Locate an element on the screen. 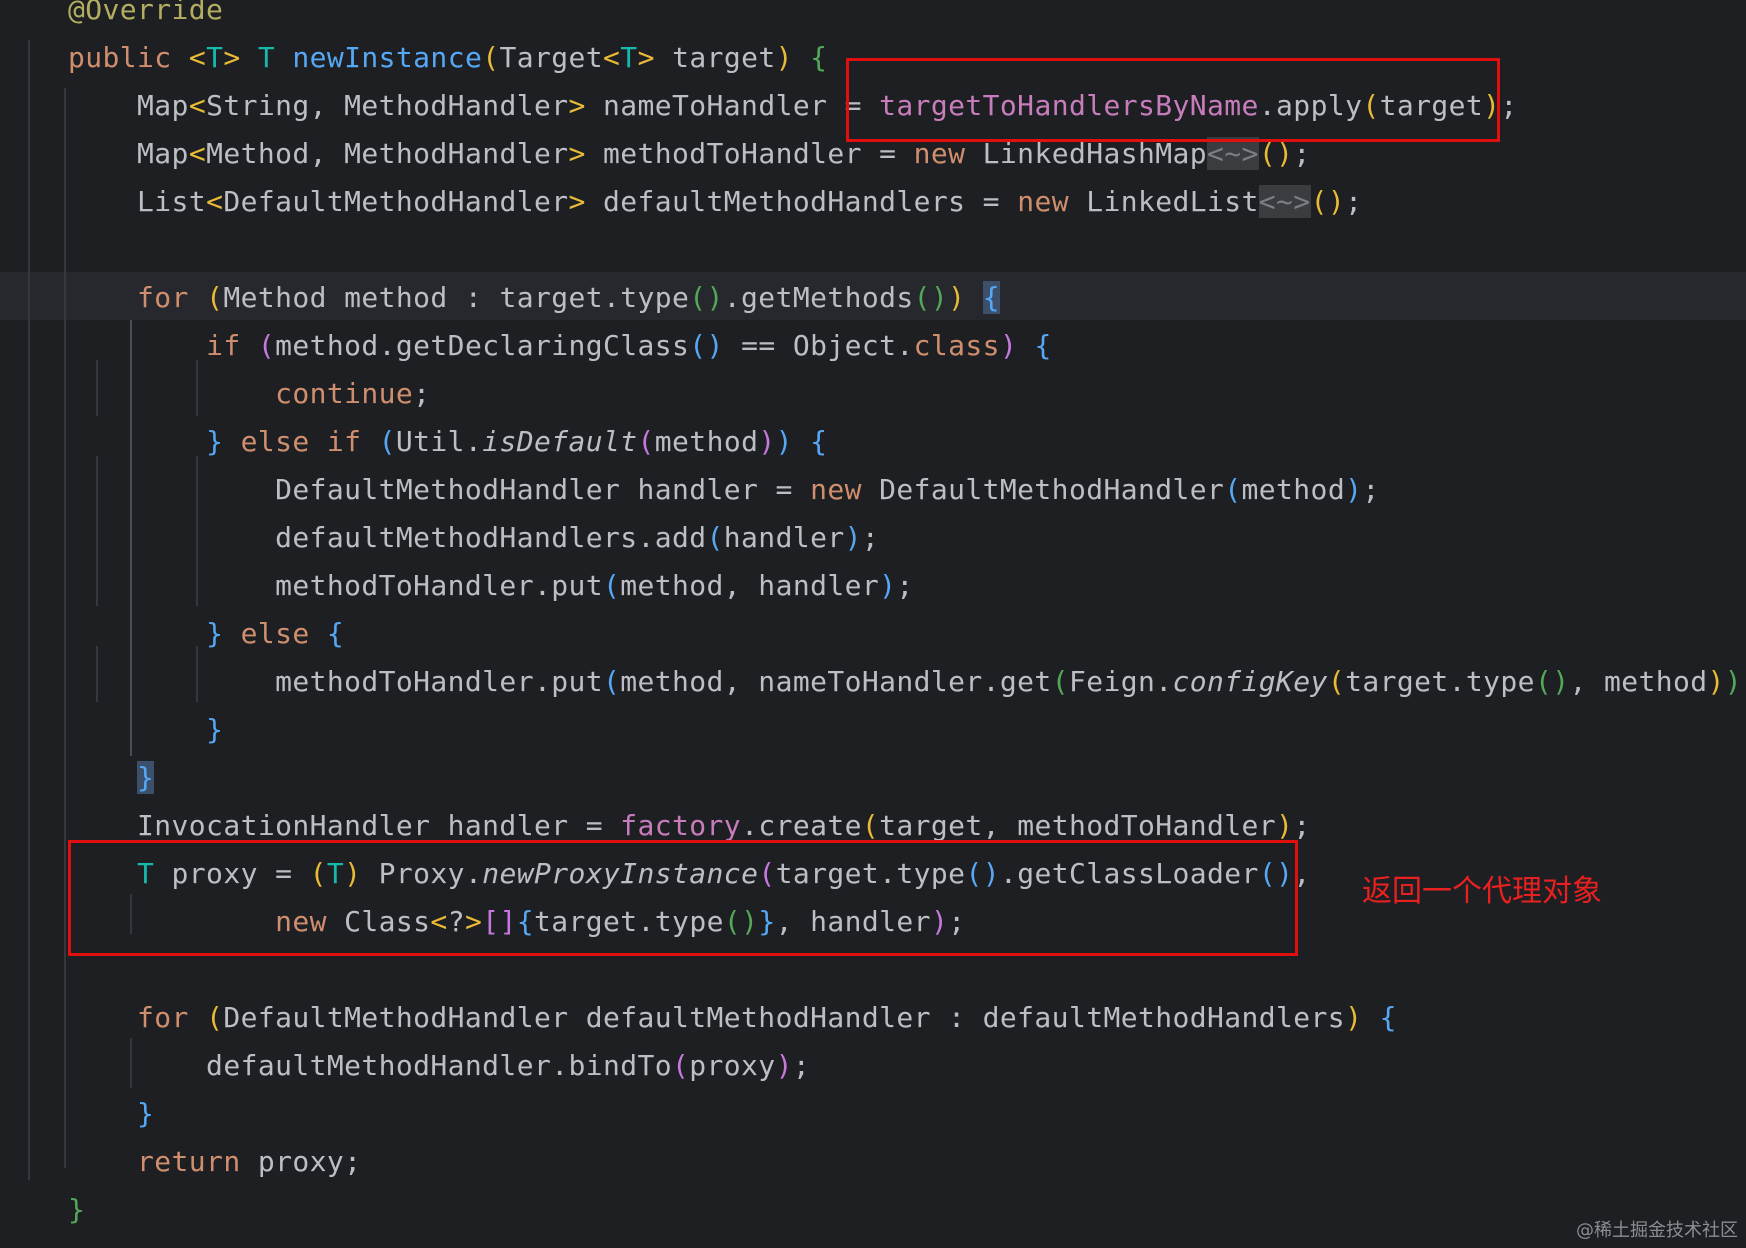  code-line: continue; is located at coordinates (249, 394).